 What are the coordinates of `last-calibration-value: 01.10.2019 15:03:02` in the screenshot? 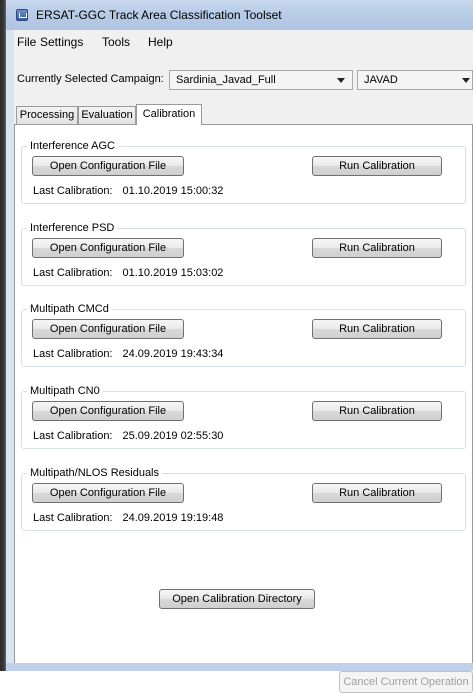 It's located at (173, 273).